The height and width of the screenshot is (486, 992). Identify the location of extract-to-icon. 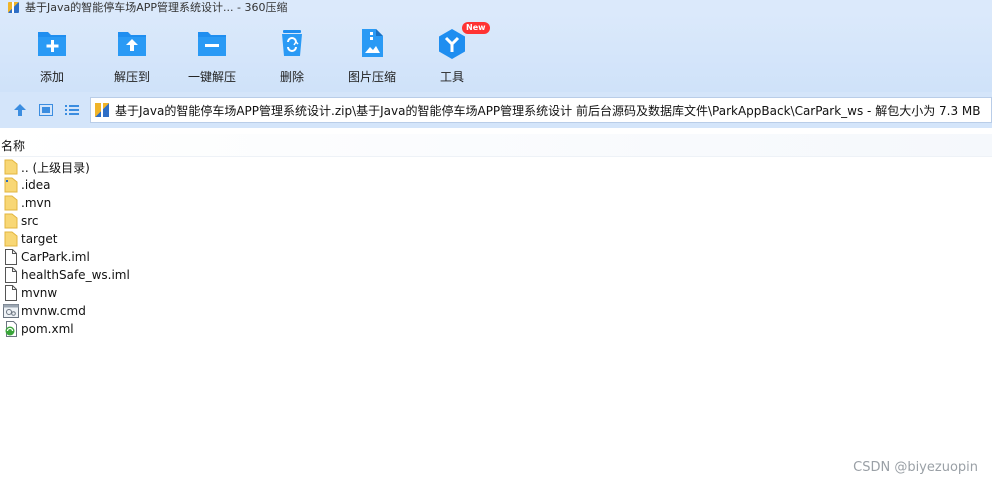
(132, 44).